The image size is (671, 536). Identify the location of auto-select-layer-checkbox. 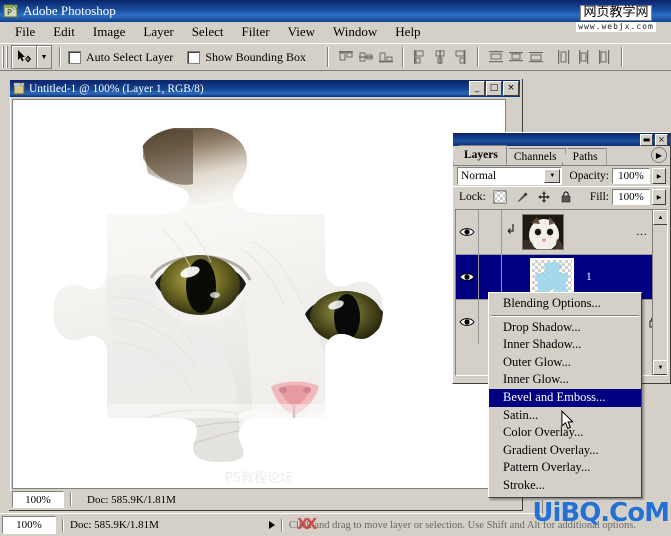
(74, 57).